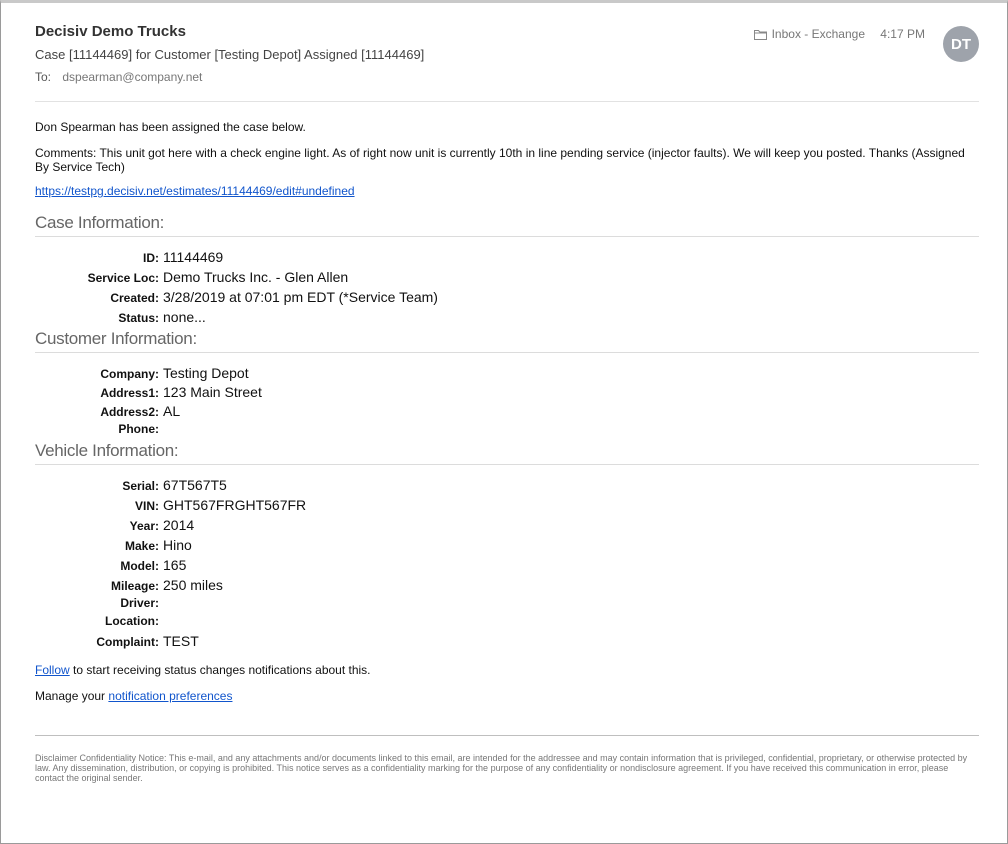  What do you see at coordinates (175, 565) in the screenshot?
I see `field-value: 165` at bounding box center [175, 565].